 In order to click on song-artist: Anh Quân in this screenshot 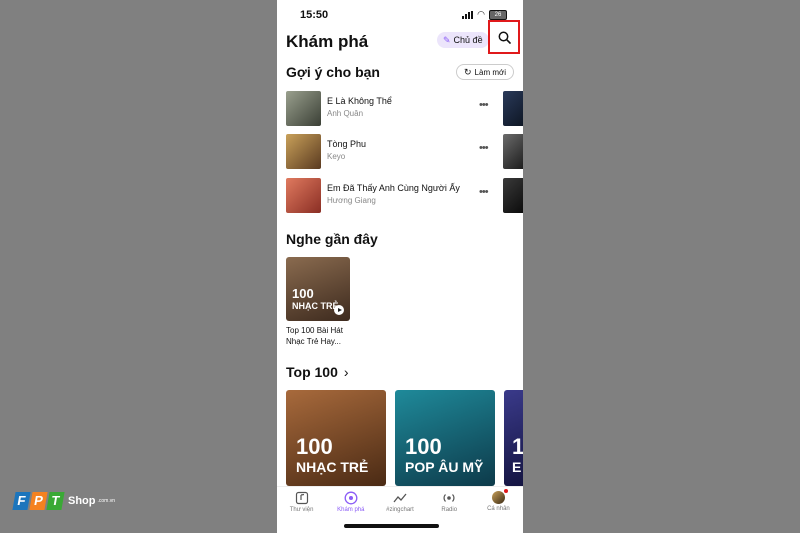, I will do `click(345, 113)`.